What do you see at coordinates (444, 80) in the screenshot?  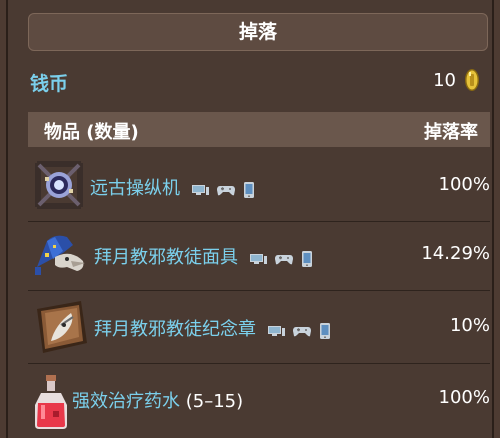 I see `coins-value: 10` at bounding box center [444, 80].